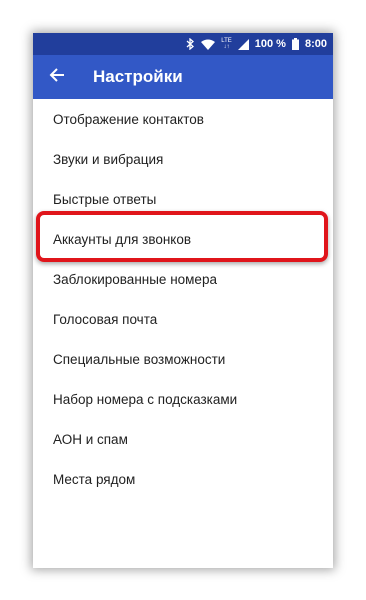 The height and width of the screenshot is (600, 366). I want to click on settings-item-assisted-dialing: Набор номера с подсказками, so click(183, 399).